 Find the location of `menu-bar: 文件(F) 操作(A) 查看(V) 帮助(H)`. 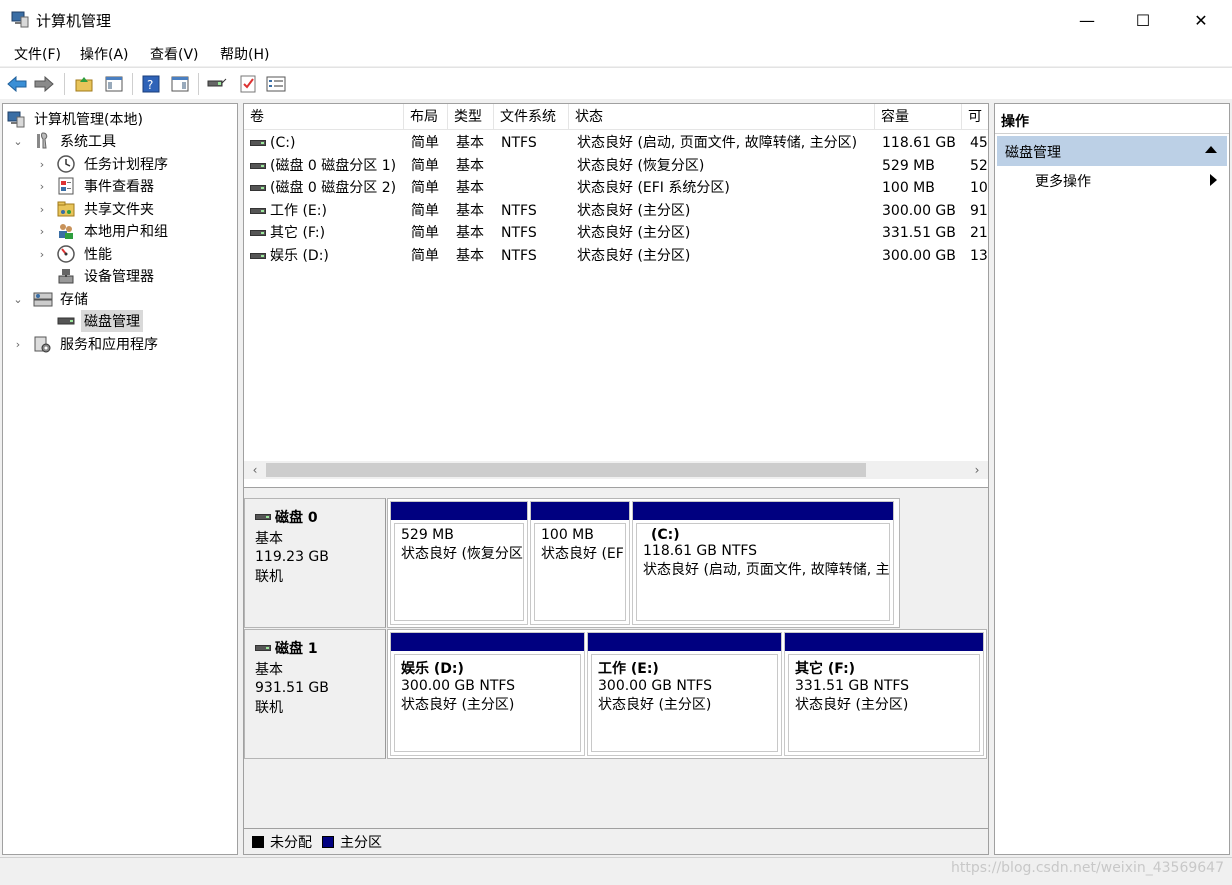

menu-bar: 文件(F) 操作(A) 查看(V) 帮助(H) is located at coordinates (616, 53).